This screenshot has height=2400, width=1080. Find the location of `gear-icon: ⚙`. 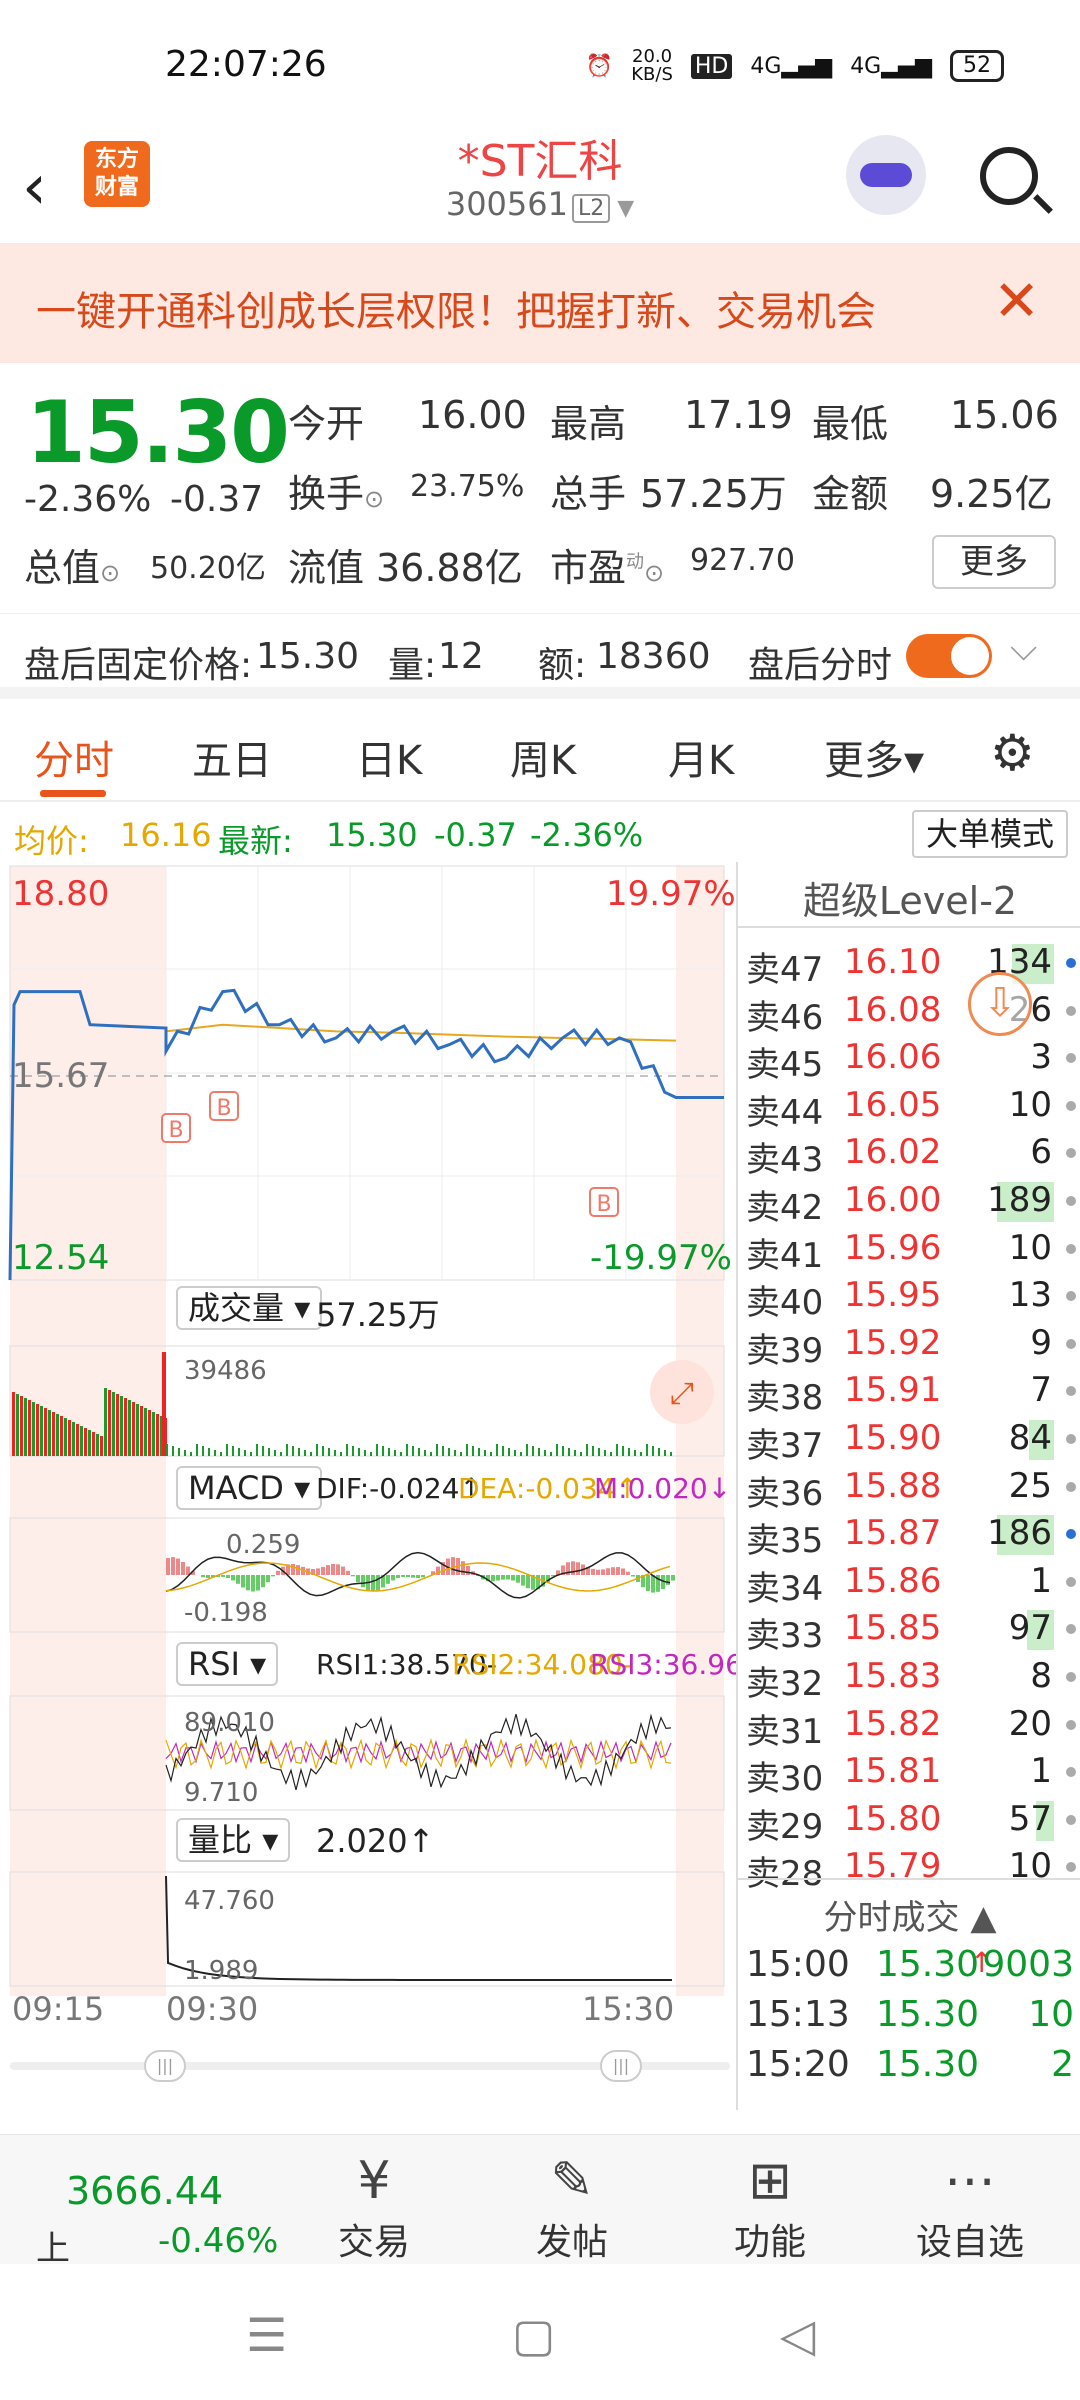

gear-icon: ⚙ is located at coordinates (1012, 753).